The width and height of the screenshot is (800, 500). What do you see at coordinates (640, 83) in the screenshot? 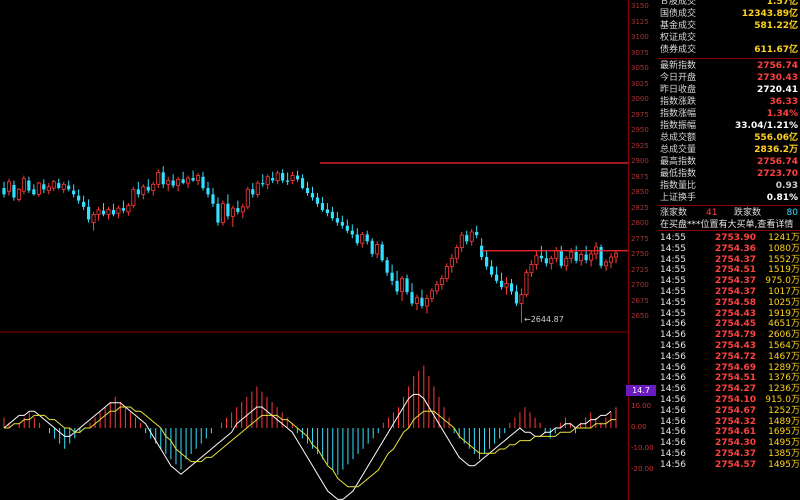
I see `price-axis-label: 3025` at bounding box center [640, 83].